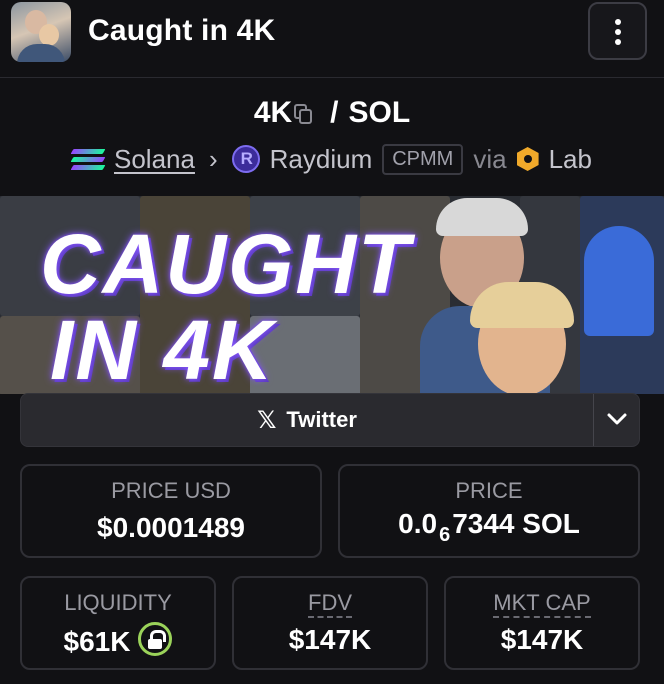  I want to click on price-zero-count: 6, so click(445, 535).